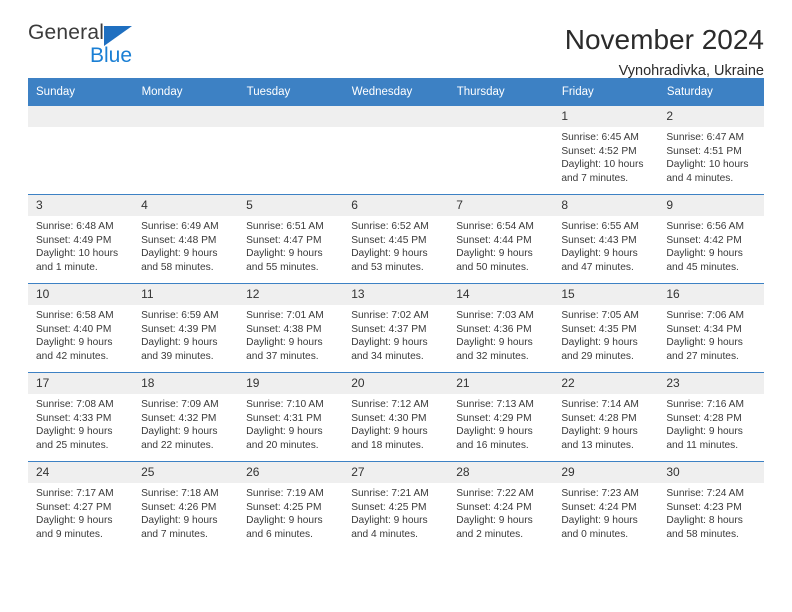 This screenshot has height=612, width=792. What do you see at coordinates (606, 472) in the screenshot?
I see `day-number: 29` at bounding box center [606, 472].